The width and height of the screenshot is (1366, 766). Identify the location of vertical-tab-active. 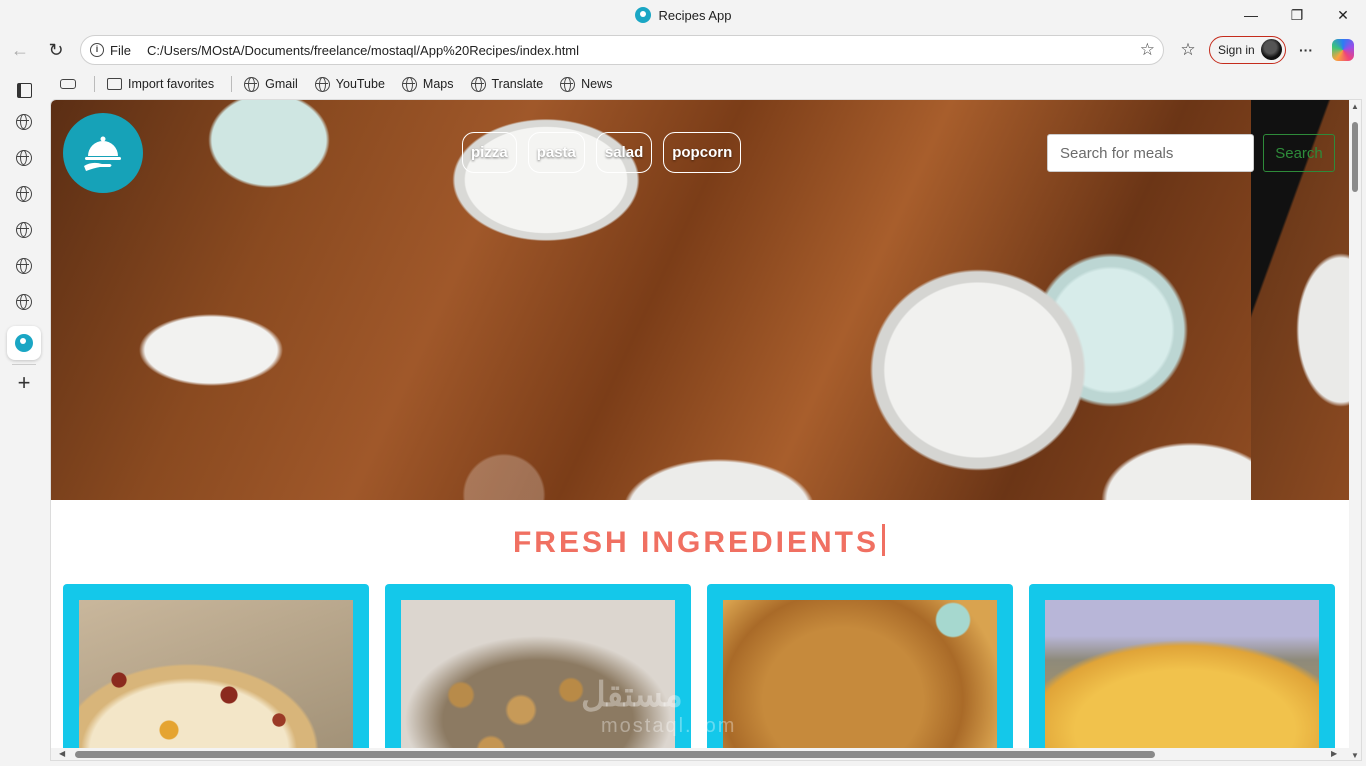
(24, 343).